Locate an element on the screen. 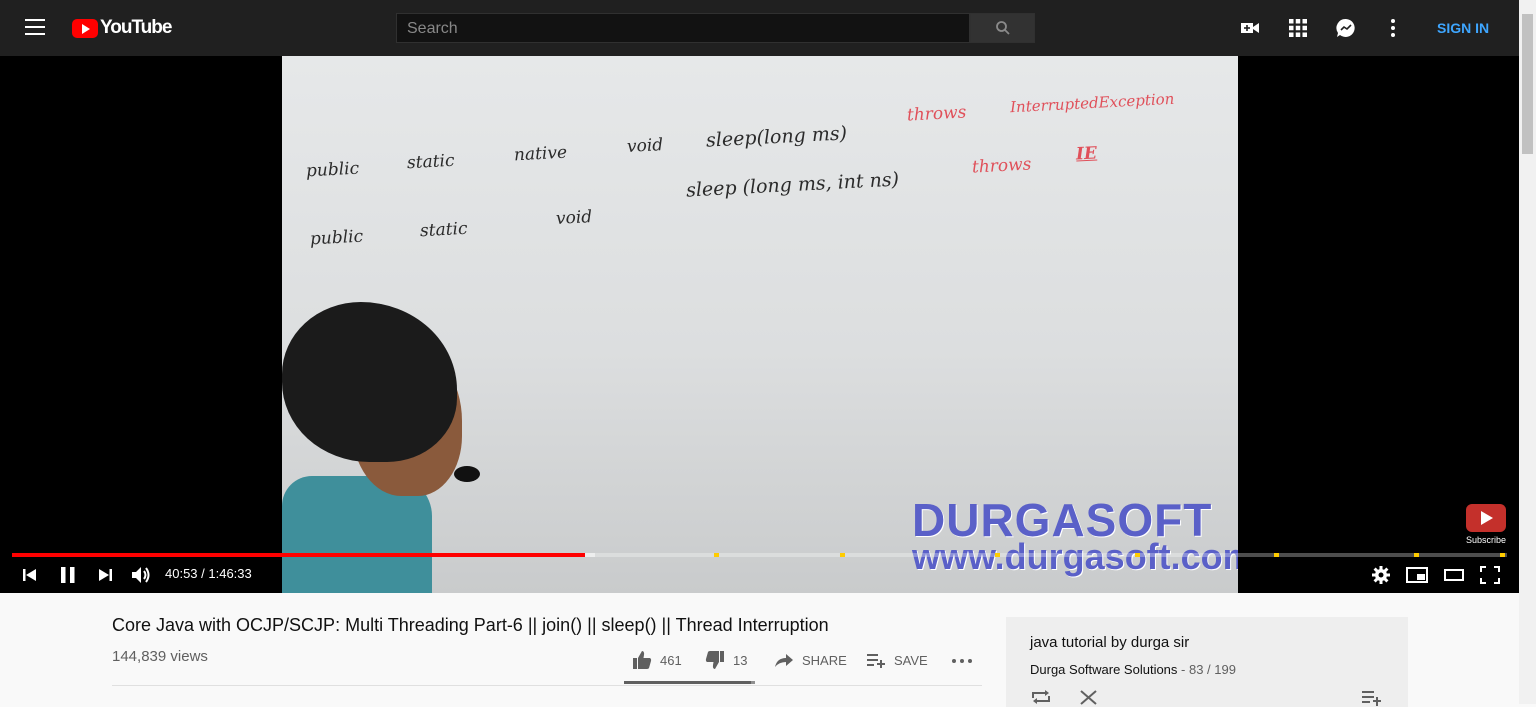 This screenshot has width=1536, height=707. microphone is located at coordinates (467, 474).